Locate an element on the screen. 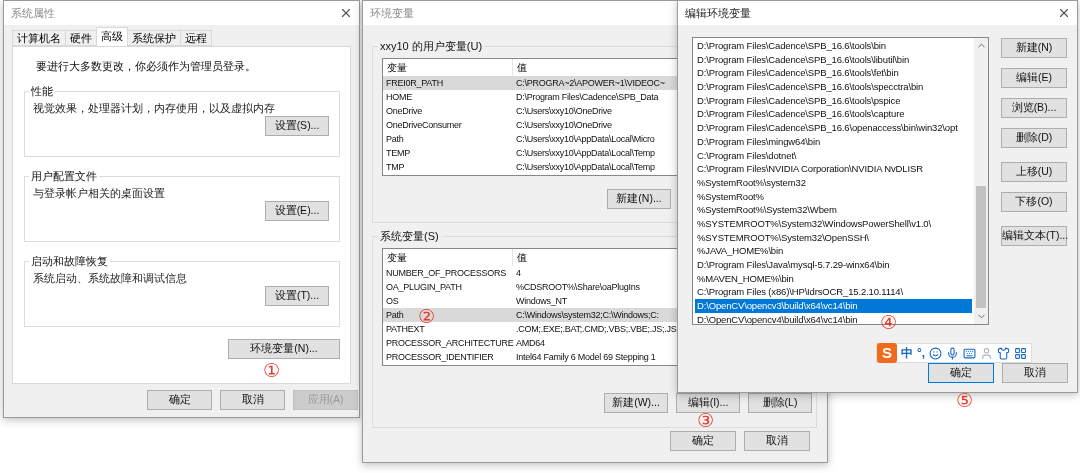 The width and height of the screenshot is (1080, 473). table-row: FREI0R_PATH C:\PROGRA~2\APOWER~1\VIDEOC~ is located at coordinates (530, 83).